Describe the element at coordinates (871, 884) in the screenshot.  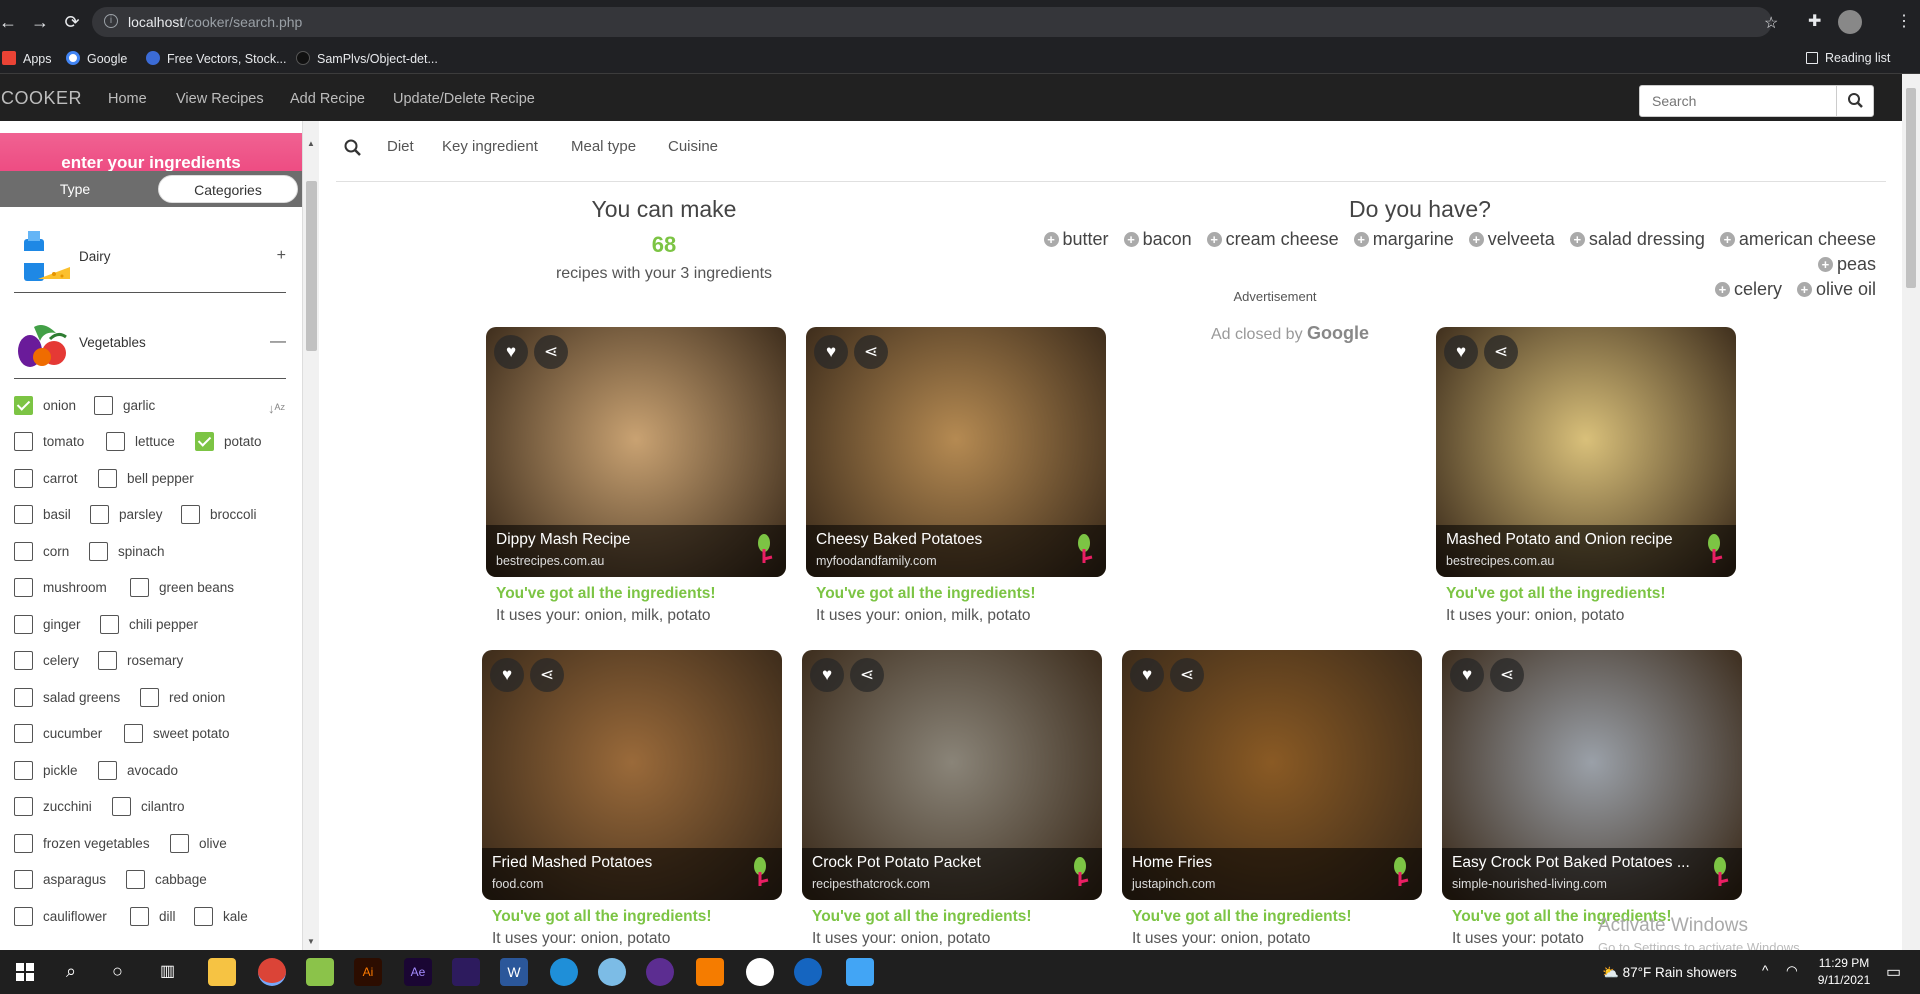
I see `recipe-source: recipesthatcrock.com` at that location.